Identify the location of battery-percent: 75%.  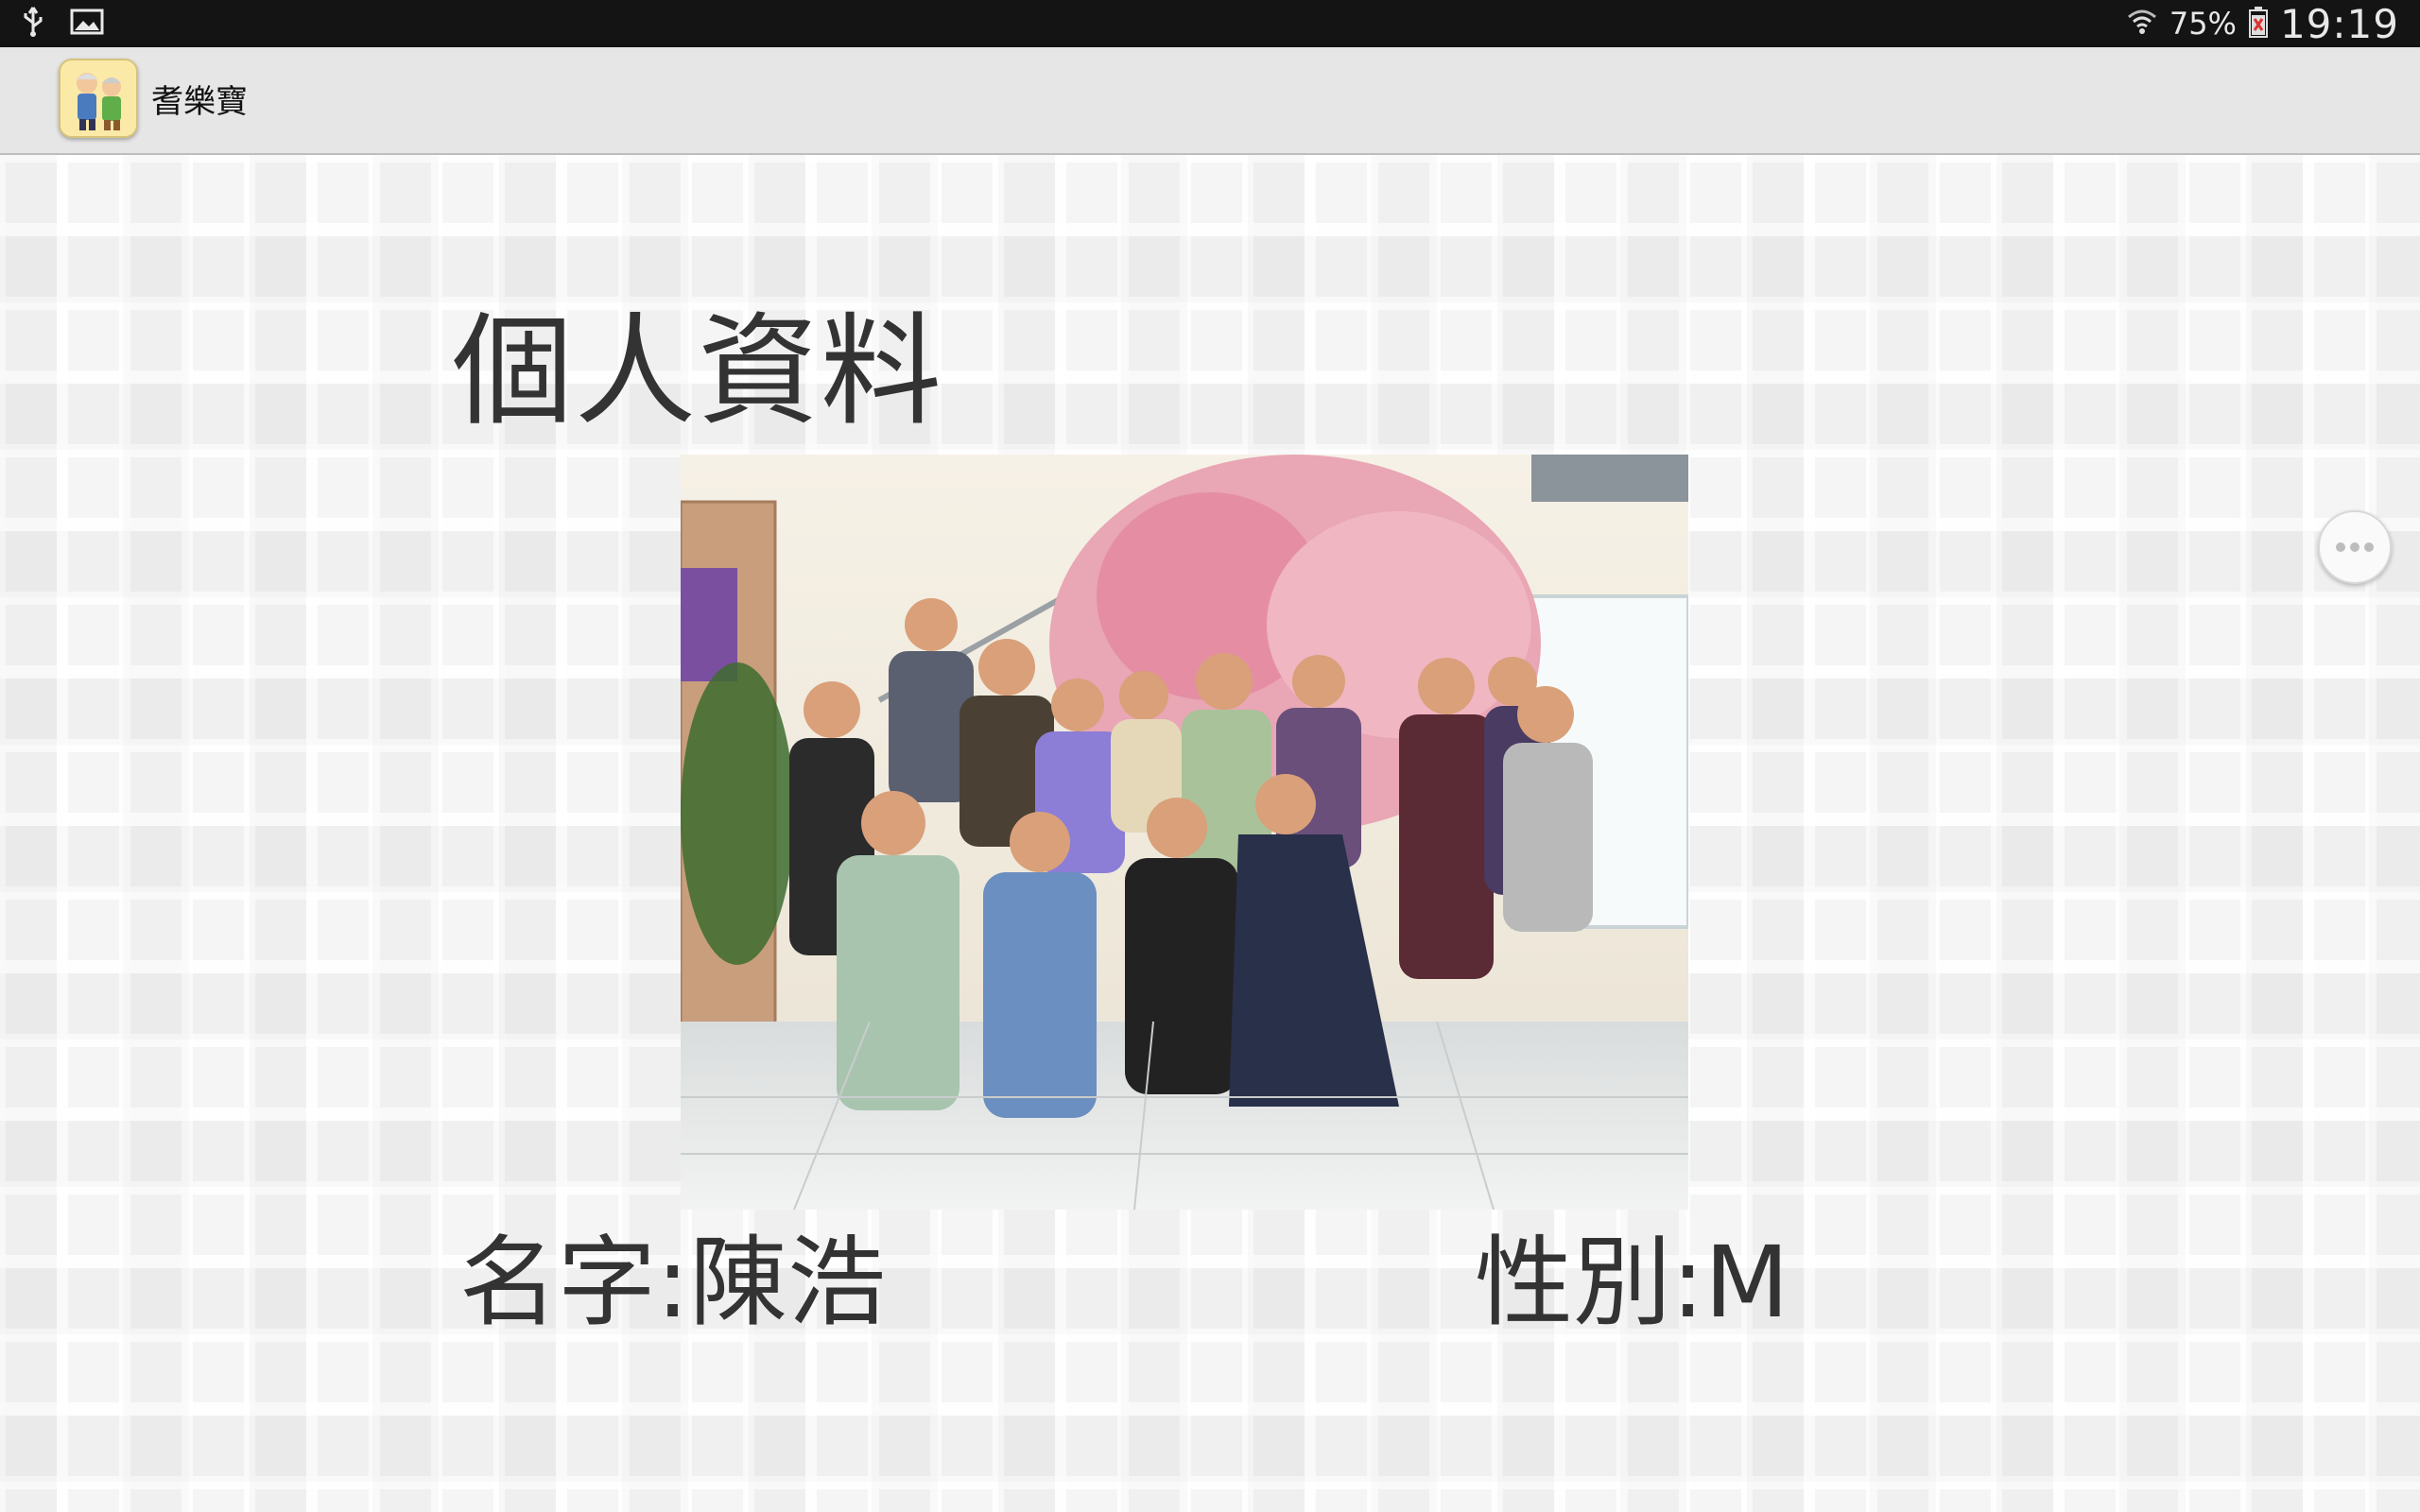
(2203, 24).